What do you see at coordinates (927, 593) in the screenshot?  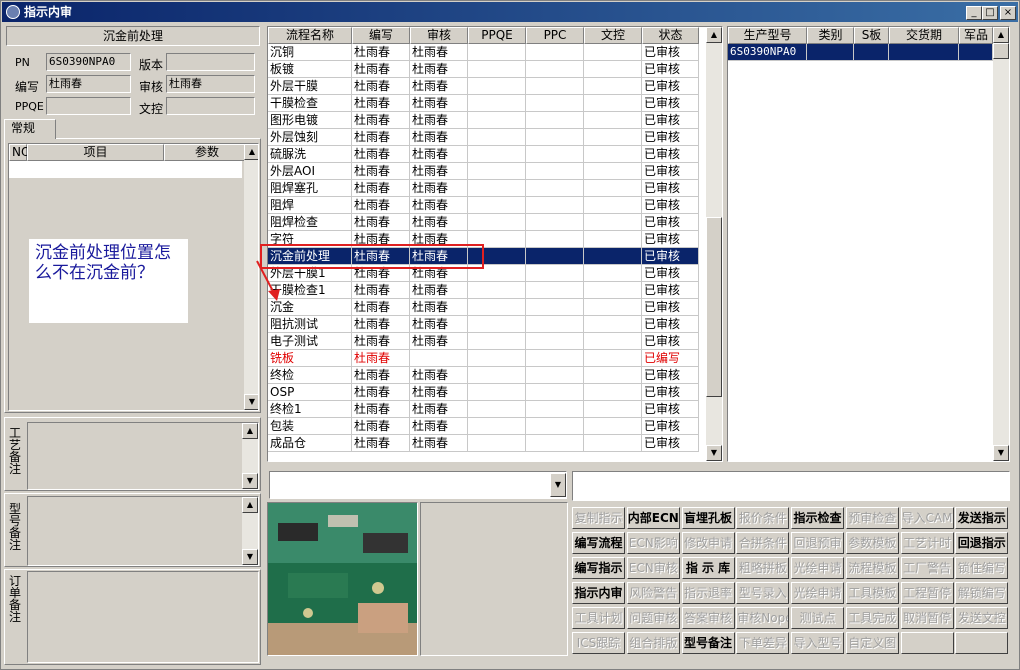 I see `command-button-3-6: 工程暂停` at bounding box center [927, 593].